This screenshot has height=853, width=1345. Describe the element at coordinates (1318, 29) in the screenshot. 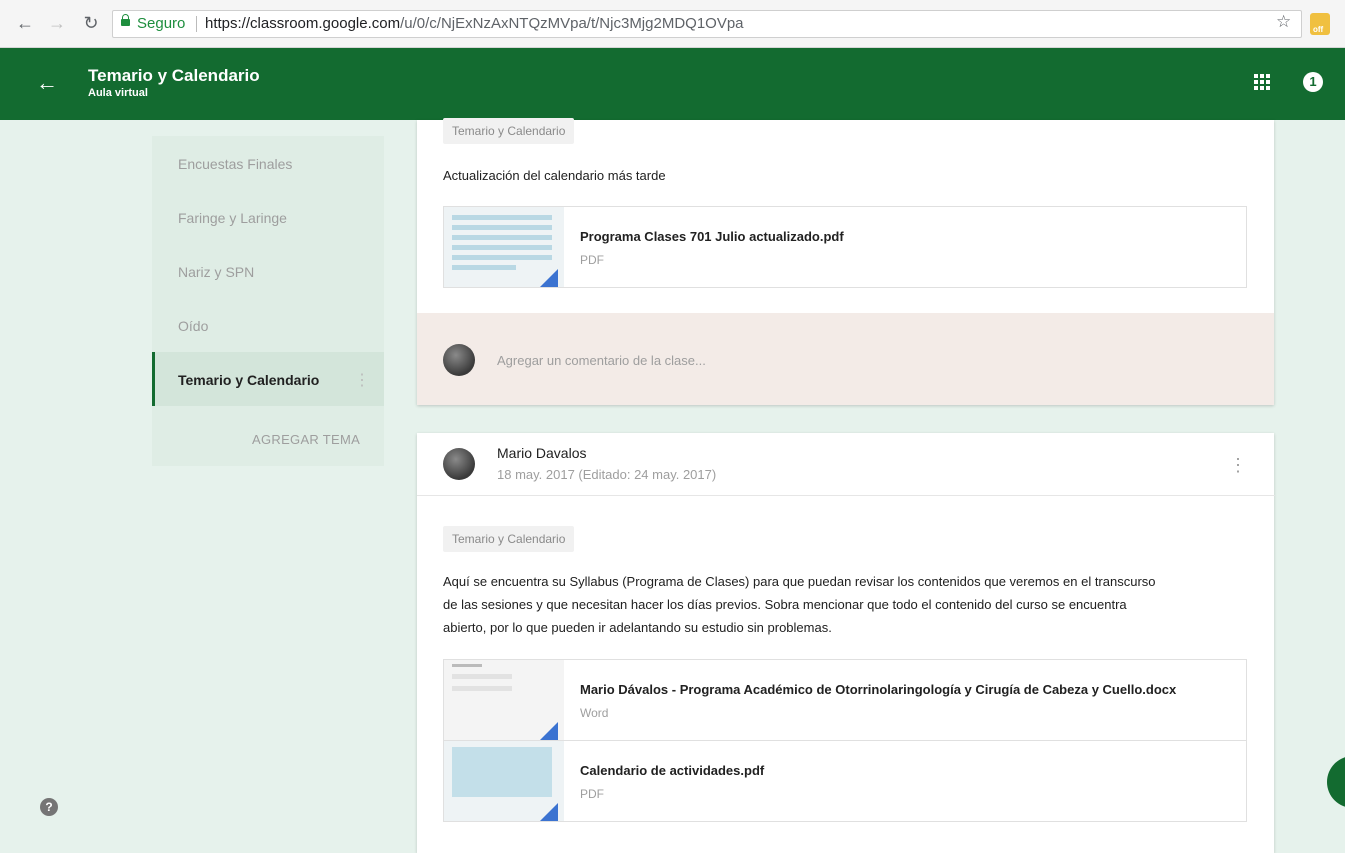

I see `extension-badge: off` at that location.